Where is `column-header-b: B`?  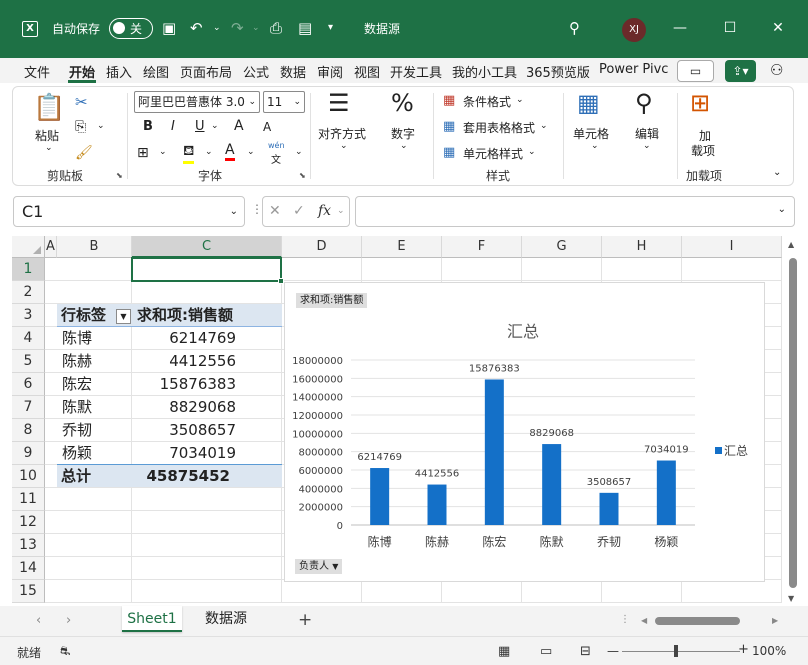
column-header-b: B is located at coordinates (94, 247).